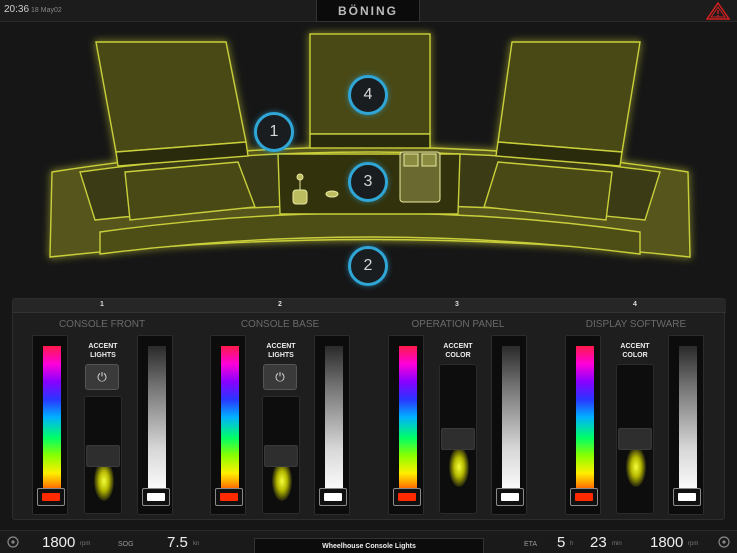  I want to click on clock: 20:36 18 May02, so click(33, 9).